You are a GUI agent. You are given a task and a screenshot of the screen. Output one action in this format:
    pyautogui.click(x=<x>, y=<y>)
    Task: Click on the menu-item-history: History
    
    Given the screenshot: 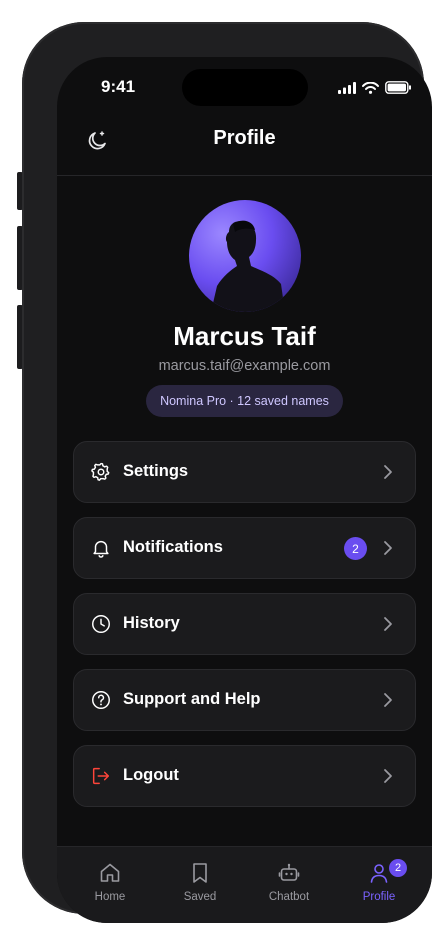 What is the action you would take?
    pyautogui.click(x=244, y=624)
    